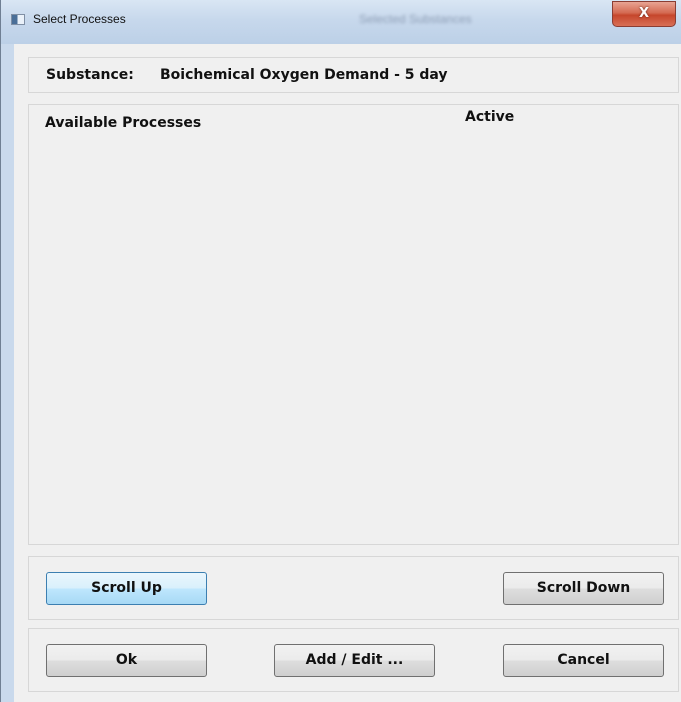 The width and height of the screenshot is (681, 702). I want to click on close-button: X, so click(644, 14).